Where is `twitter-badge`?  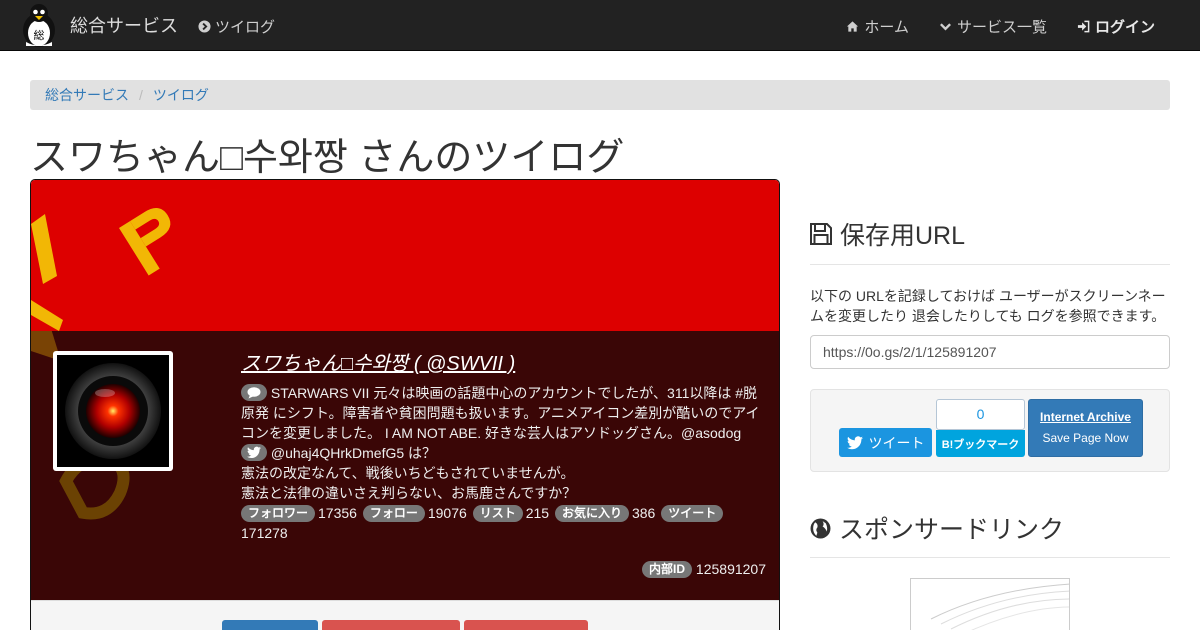 twitter-badge is located at coordinates (254, 452).